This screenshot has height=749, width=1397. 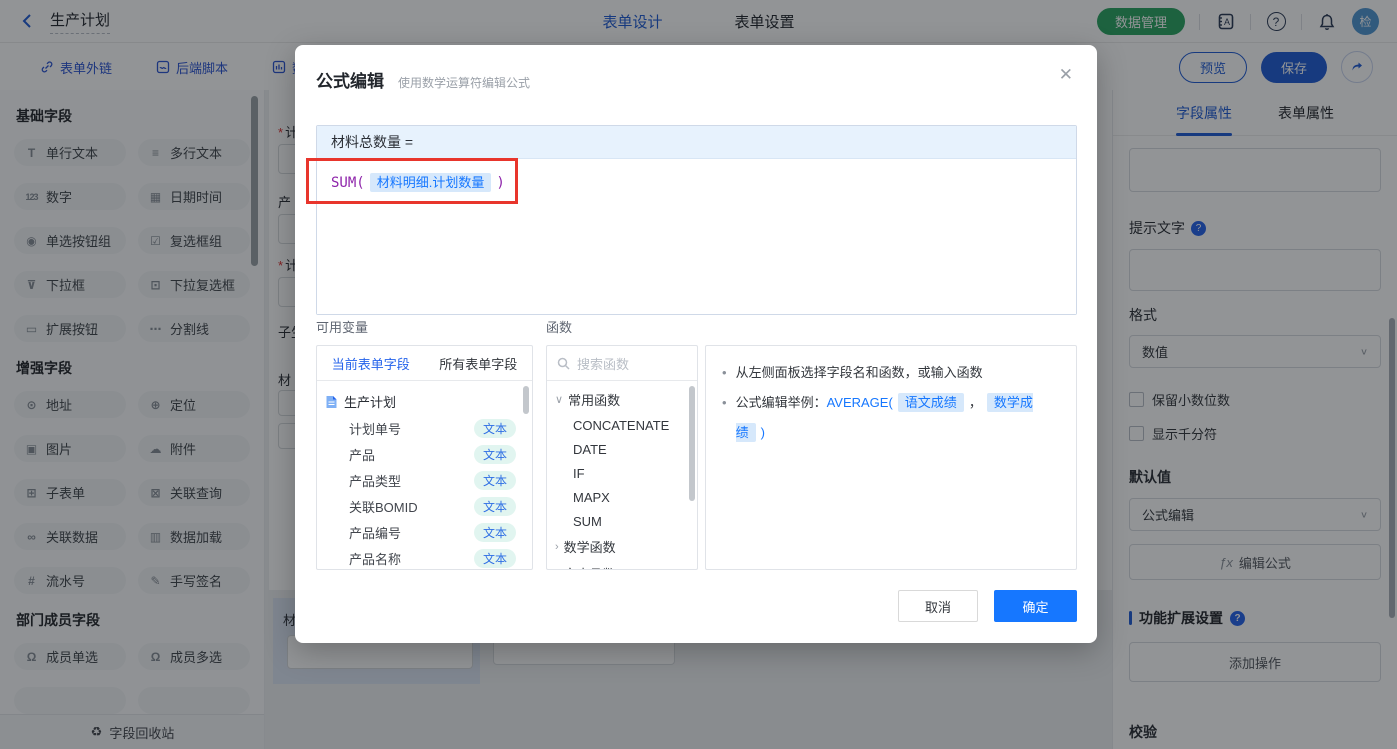 I want to click on cancel-button: 取消, so click(x=938, y=606).